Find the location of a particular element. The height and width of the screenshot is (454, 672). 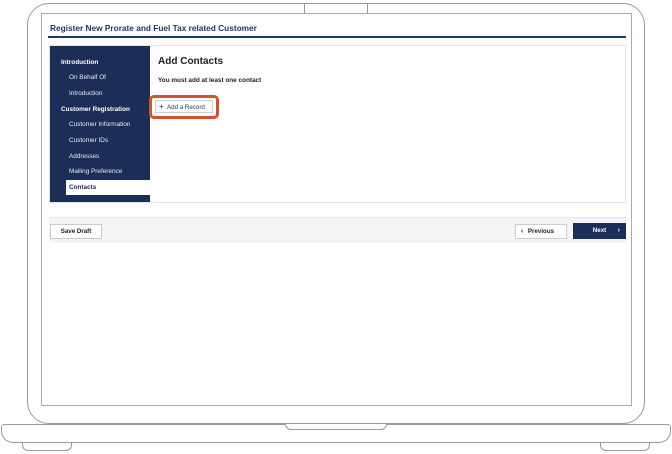

laptop-foot-right is located at coordinates (625, 447).